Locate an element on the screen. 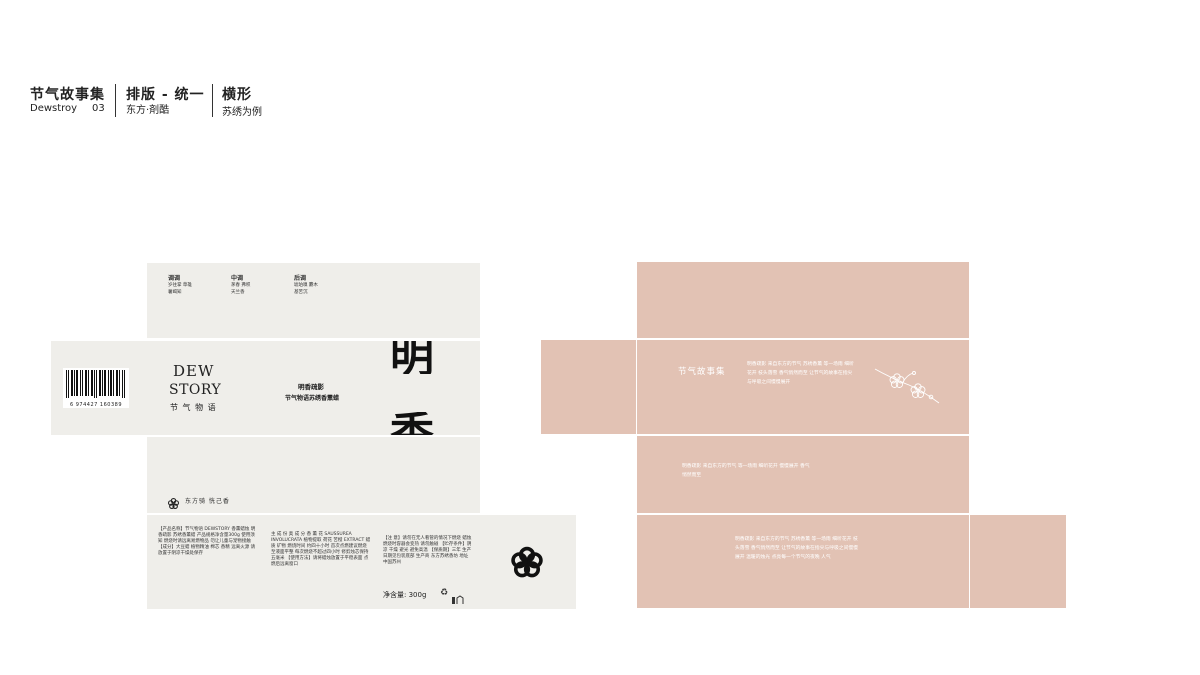 The image size is (1200, 675). top-panel is located at coordinates (313, 300).